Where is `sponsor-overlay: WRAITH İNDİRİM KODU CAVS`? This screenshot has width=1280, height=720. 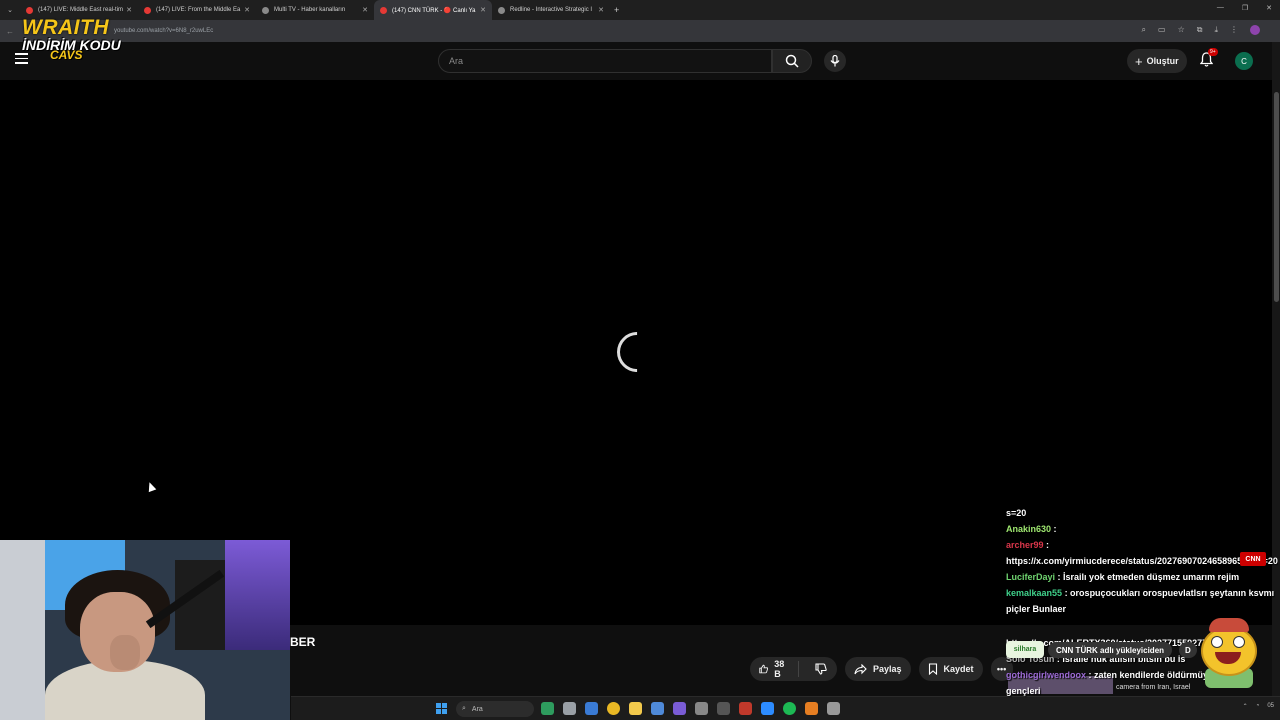 sponsor-overlay: WRAITH İNDİRİM KODU CAVS is located at coordinates (71, 39).